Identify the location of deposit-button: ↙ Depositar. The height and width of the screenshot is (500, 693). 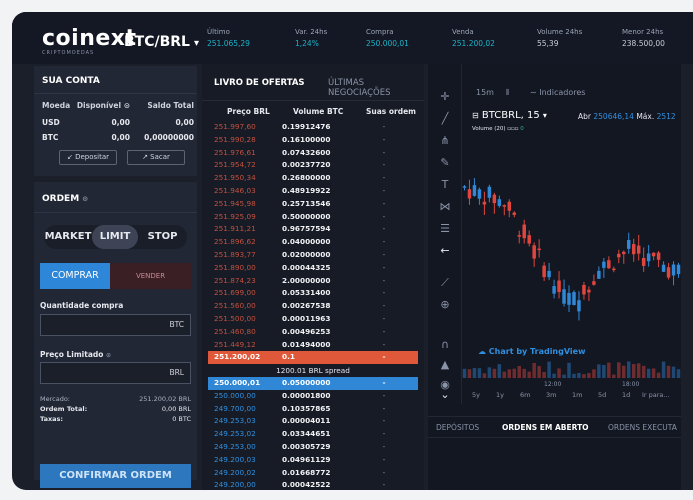
(88, 157).